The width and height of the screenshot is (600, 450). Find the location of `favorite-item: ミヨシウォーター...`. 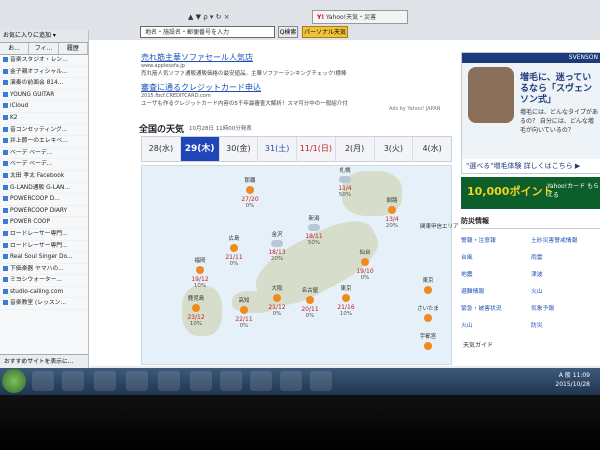

favorite-item: ミヨシウォーター... is located at coordinates (44, 281).